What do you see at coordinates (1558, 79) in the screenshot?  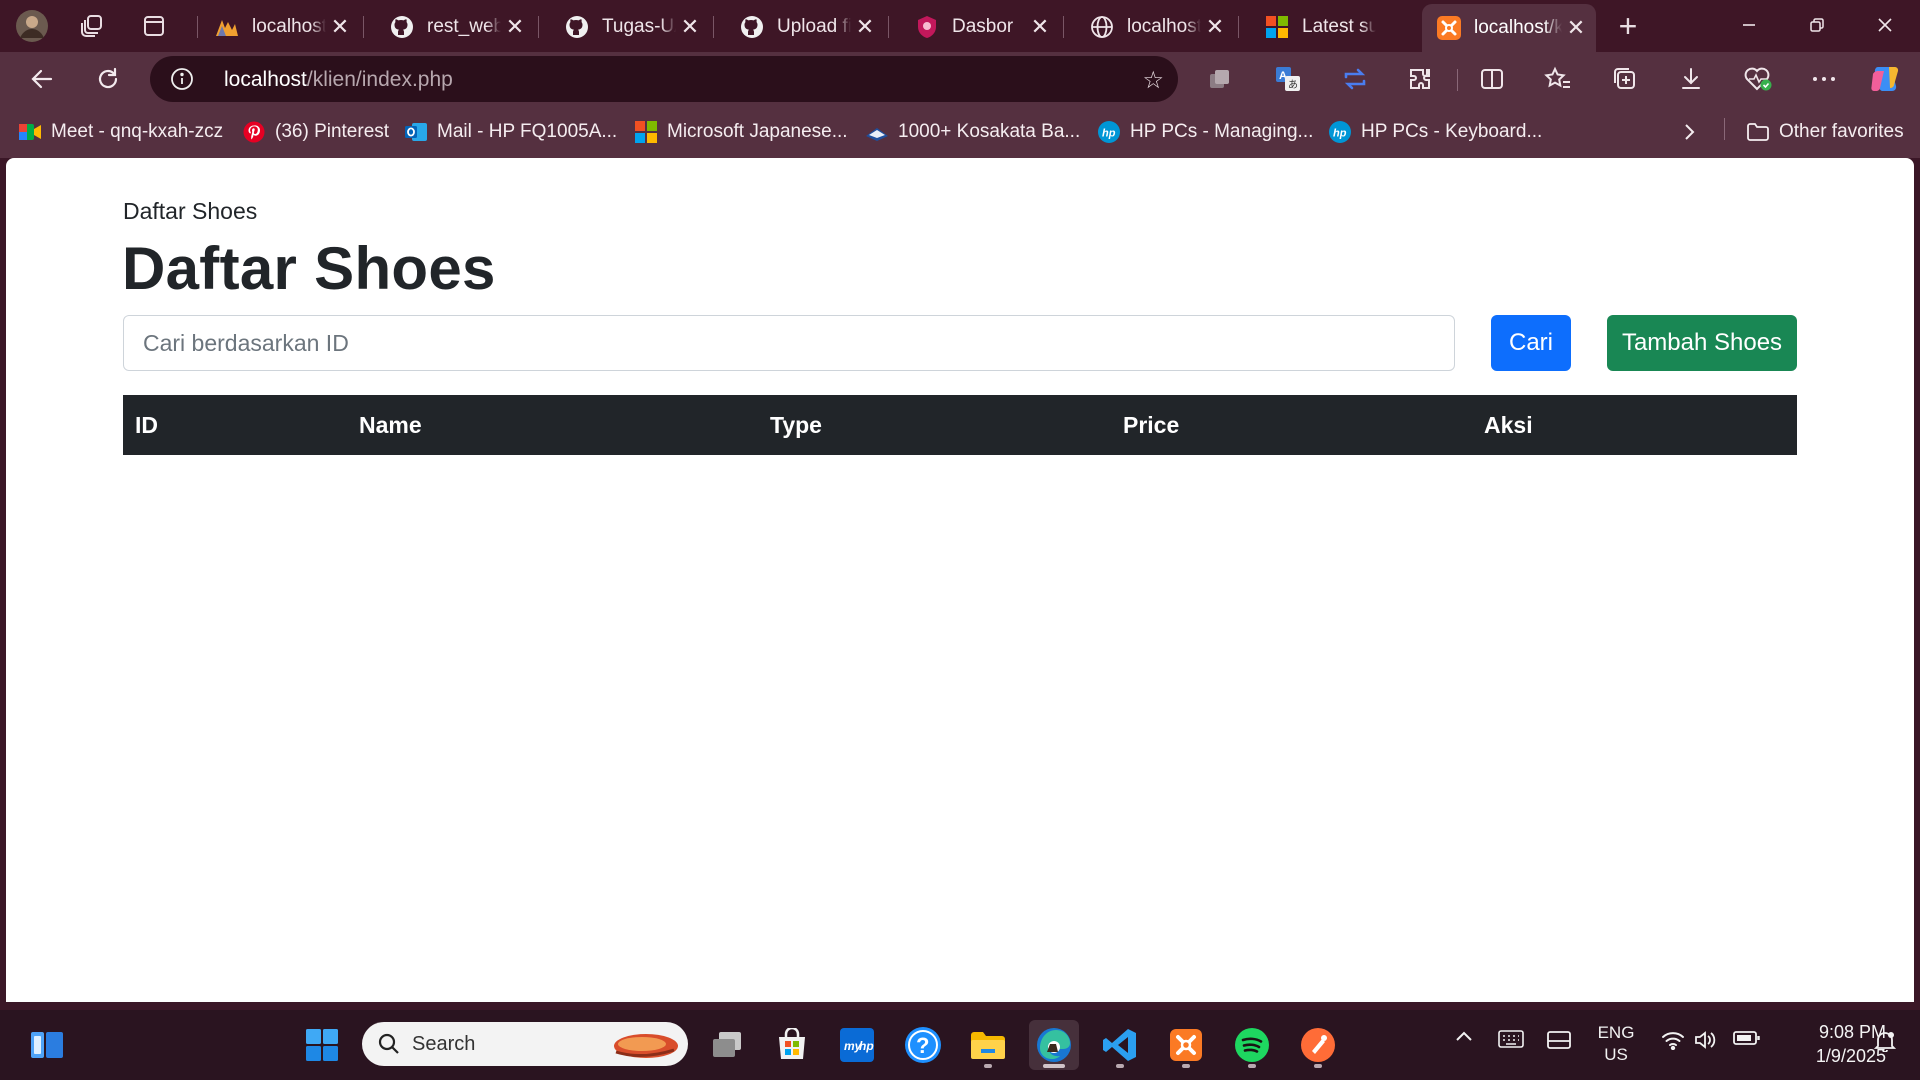 I see `favorites-icon` at bounding box center [1558, 79].